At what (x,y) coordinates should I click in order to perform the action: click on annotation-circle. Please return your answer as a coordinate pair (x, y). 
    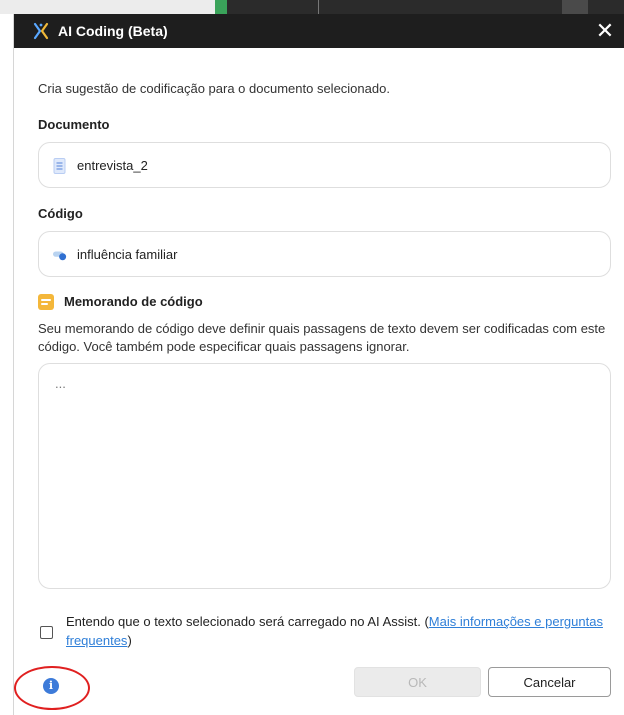
    Looking at the image, I should click on (52, 688).